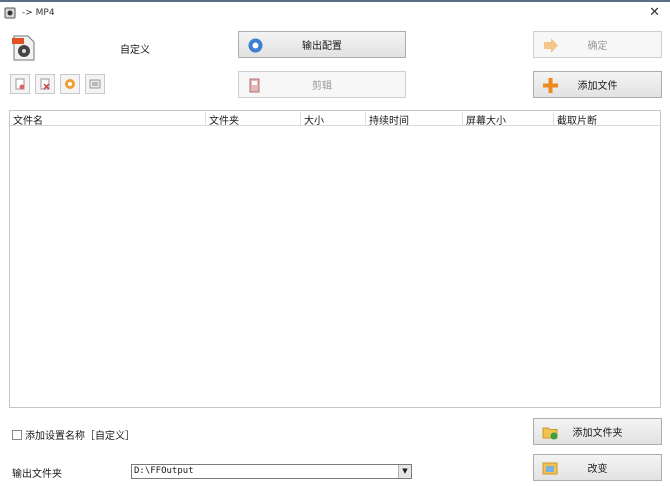 The width and height of the screenshot is (670, 486). I want to click on add-file-button: 添加文件, so click(597, 84).